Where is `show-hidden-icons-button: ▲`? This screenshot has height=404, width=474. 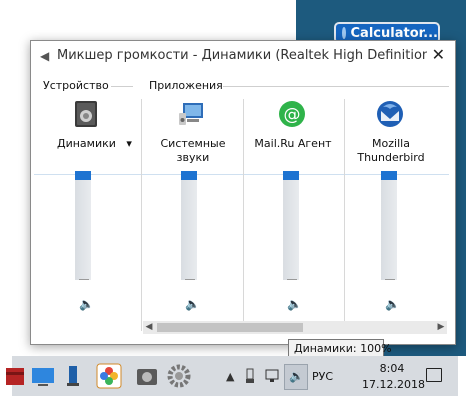 show-hidden-icons-button: ▲ is located at coordinates (230, 376).